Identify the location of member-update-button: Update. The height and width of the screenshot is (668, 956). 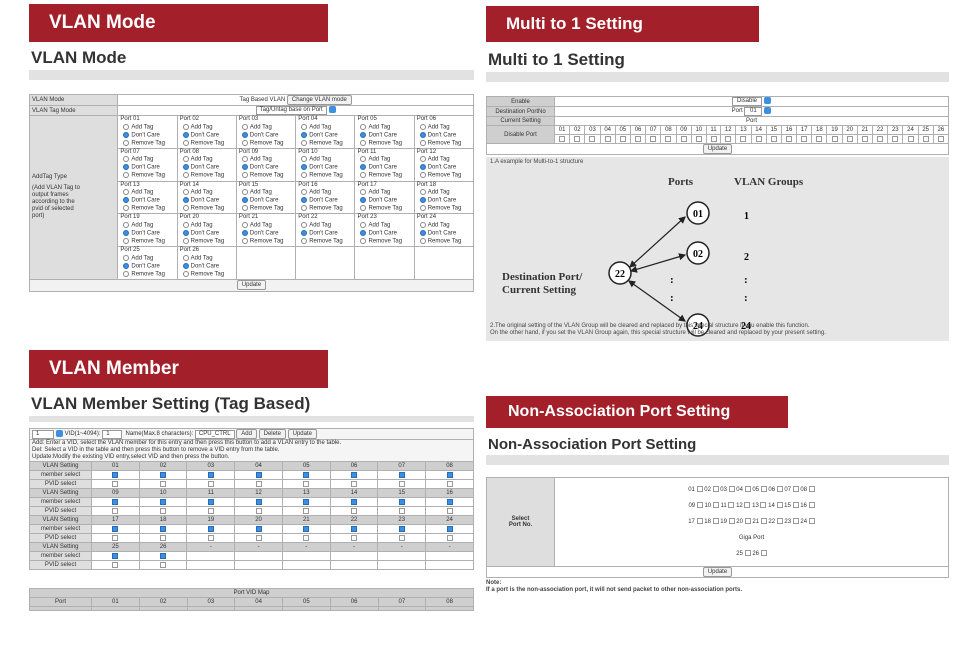
(302, 434).